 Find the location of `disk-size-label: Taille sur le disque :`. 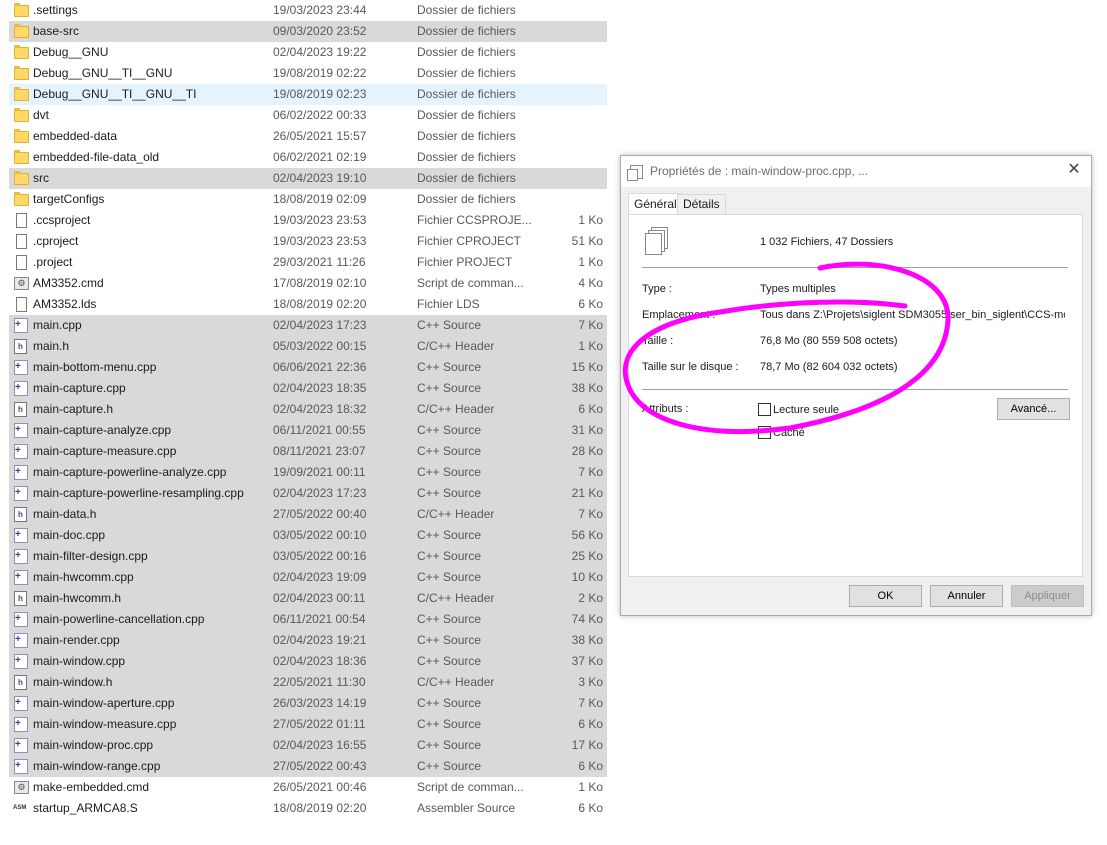

disk-size-label: Taille sur le disque : is located at coordinates (690, 367).